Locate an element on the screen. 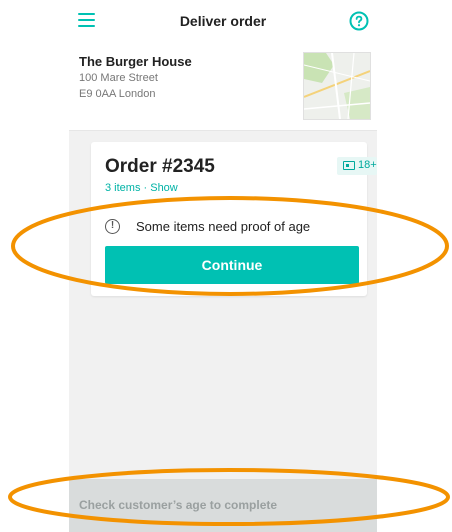  age-badge-label: 18+ is located at coordinates (367, 165).